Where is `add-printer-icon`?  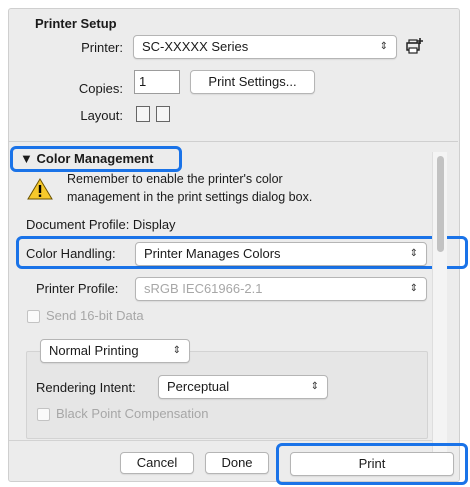 add-printer-icon is located at coordinates (415, 46).